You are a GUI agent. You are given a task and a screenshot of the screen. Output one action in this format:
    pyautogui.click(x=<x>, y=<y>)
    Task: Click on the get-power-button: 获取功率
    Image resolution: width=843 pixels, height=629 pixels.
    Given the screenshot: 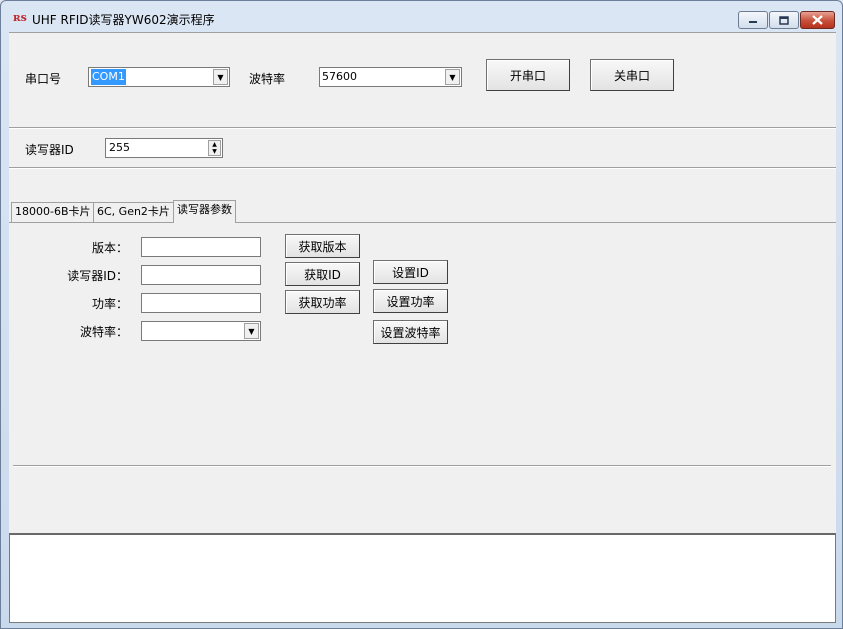 What is the action you would take?
    pyautogui.click(x=322, y=302)
    